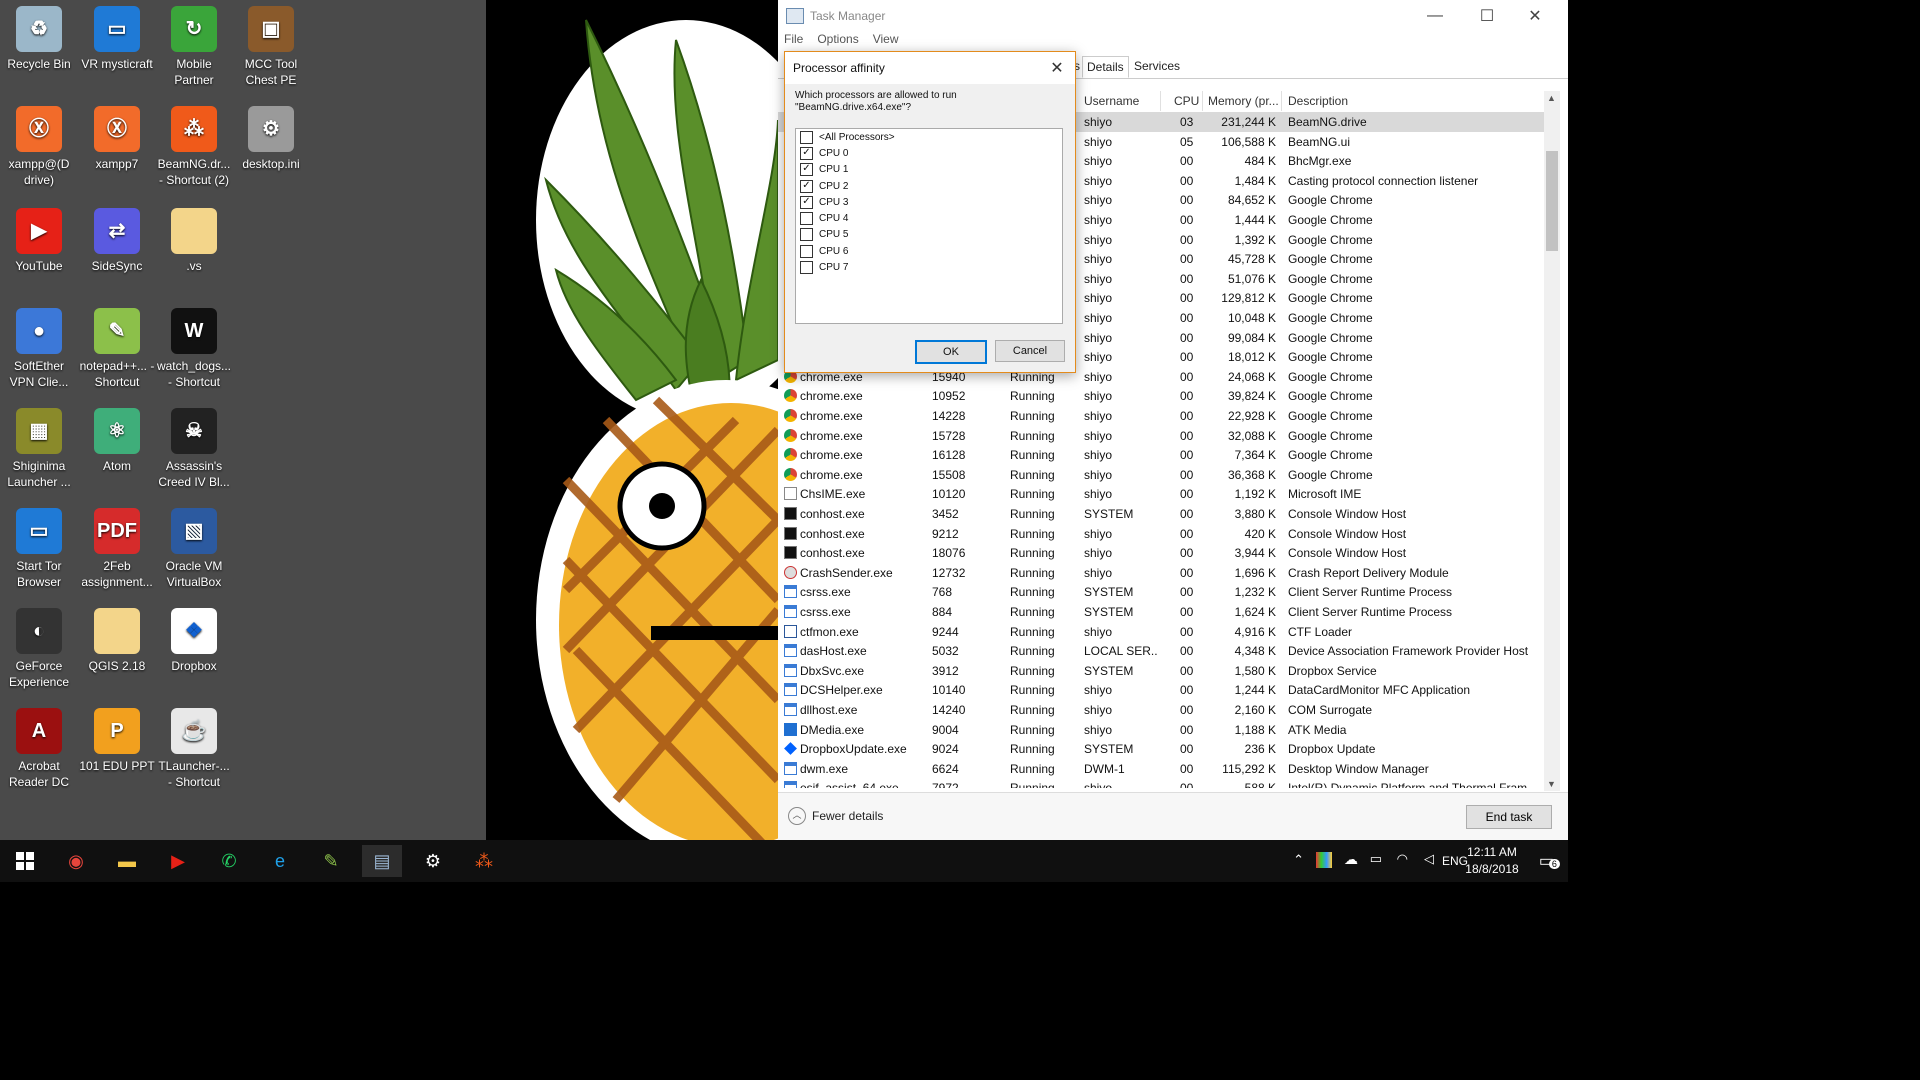  What do you see at coordinates (1549, 861) in the screenshot?
I see `action-center-button: ▭ 6` at bounding box center [1549, 861].